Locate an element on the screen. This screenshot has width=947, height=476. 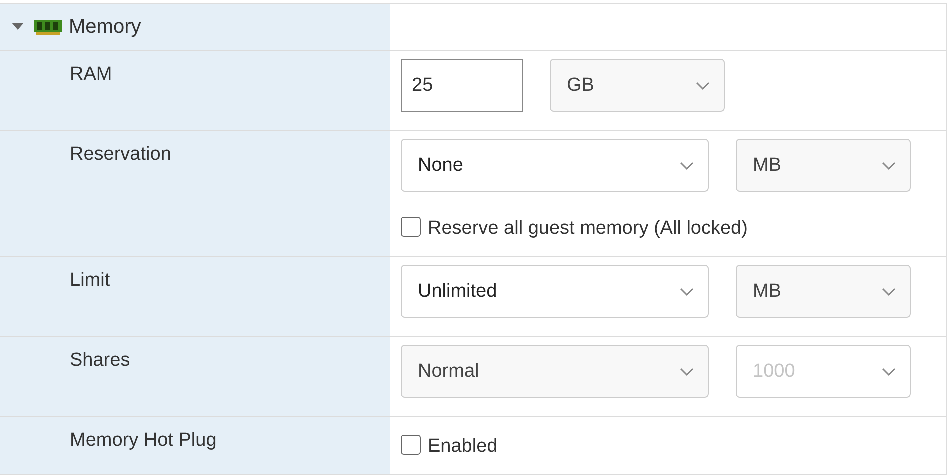
checkbox-label: Enabled is located at coordinates (463, 447).